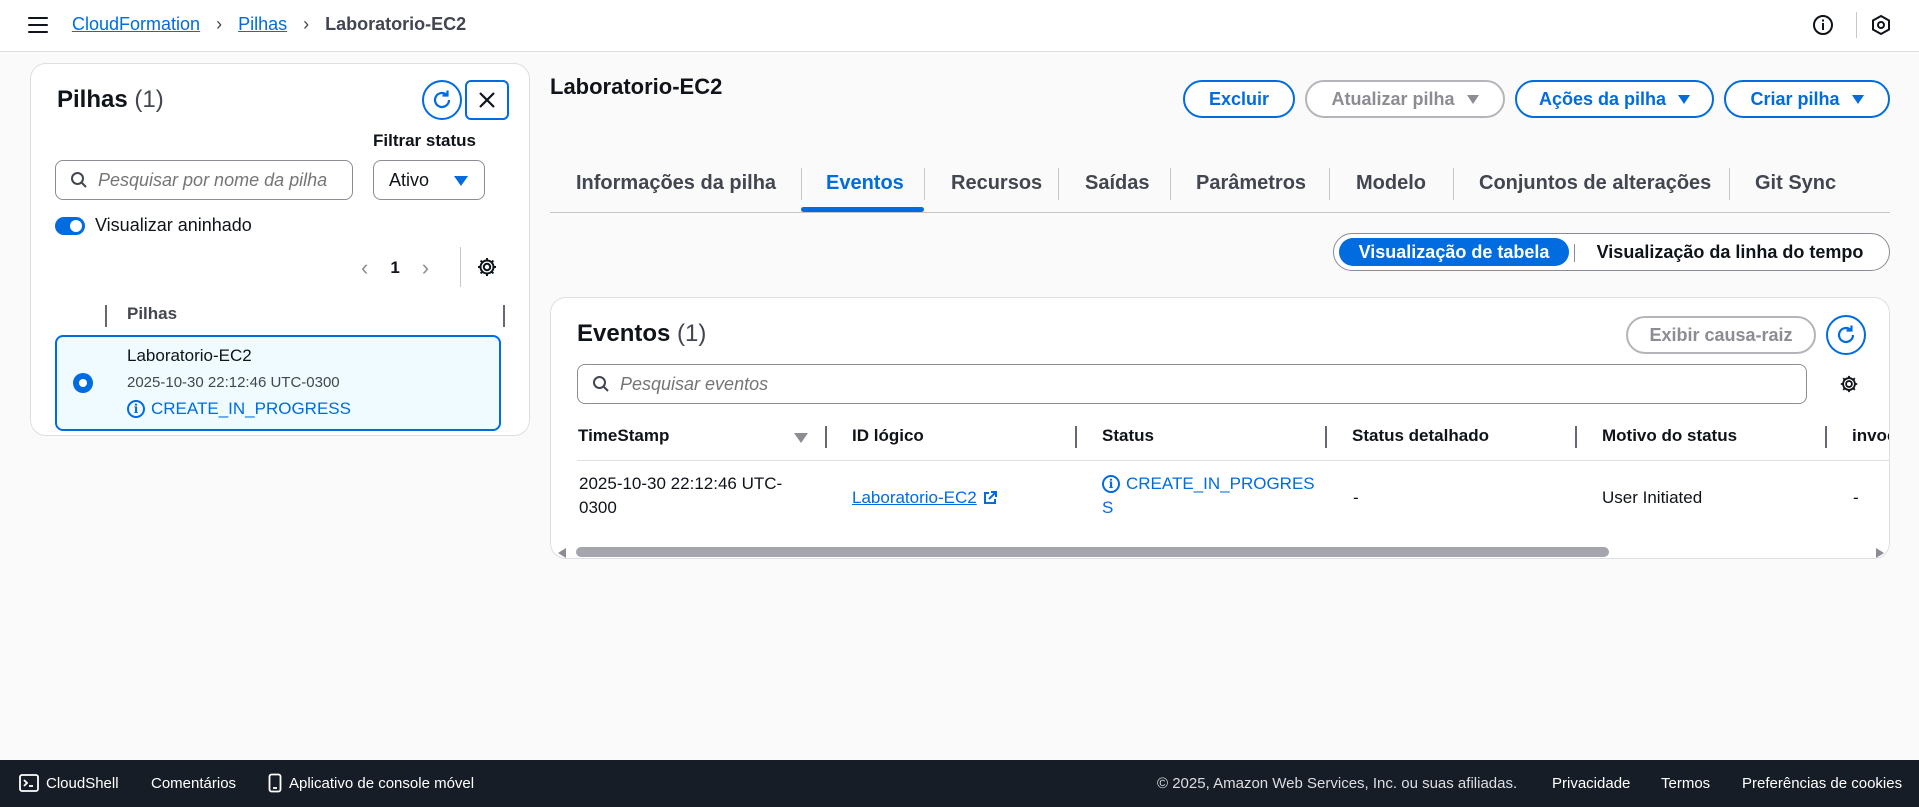  Describe the element at coordinates (487, 100) in the screenshot. I see `close-panel-button` at that location.